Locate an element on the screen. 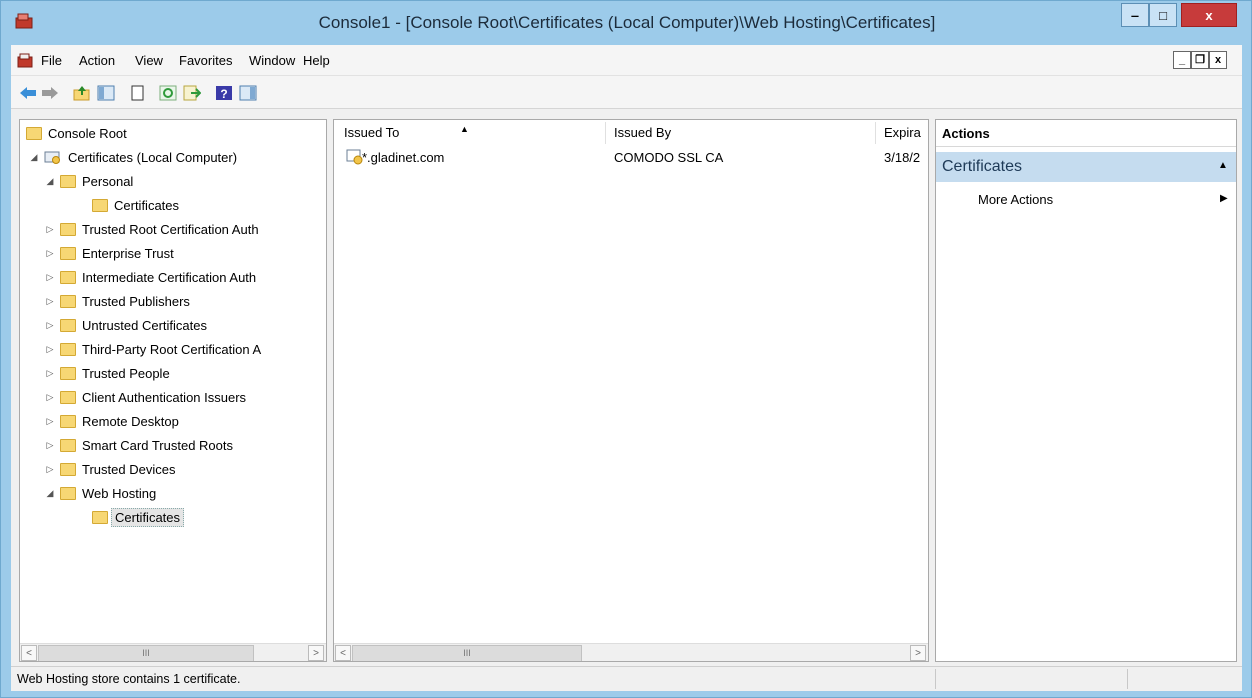  tree-item-web-hosting-certificates: Certificates is located at coordinates (138, 517).